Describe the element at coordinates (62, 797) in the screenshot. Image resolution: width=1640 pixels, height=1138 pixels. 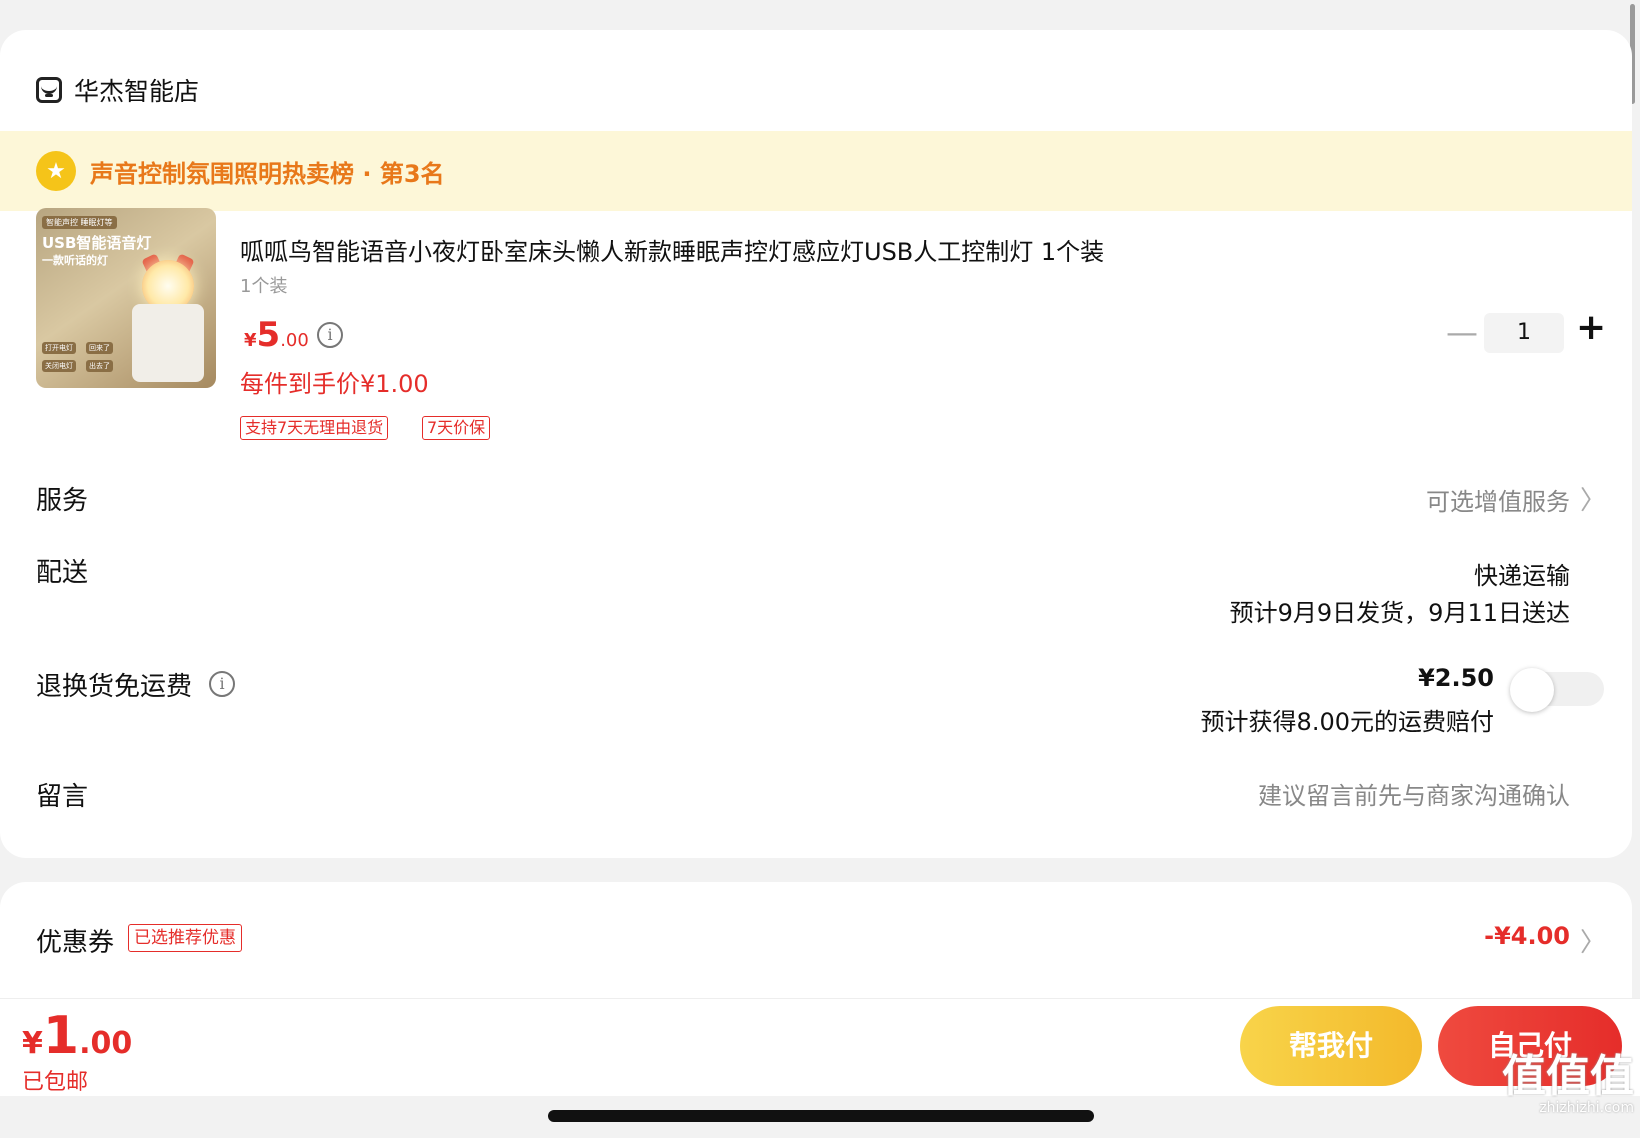
I see `message-label: 留言` at that location.